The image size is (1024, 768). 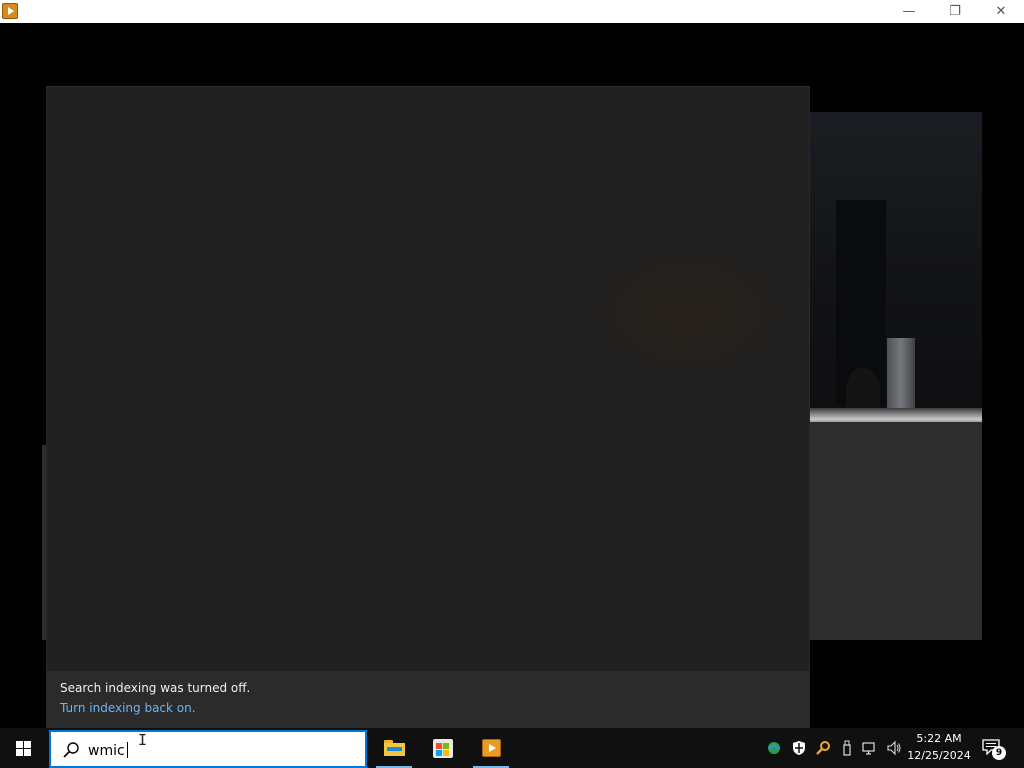 I want to click on minimize-button: —, so click(x=909, y=11).